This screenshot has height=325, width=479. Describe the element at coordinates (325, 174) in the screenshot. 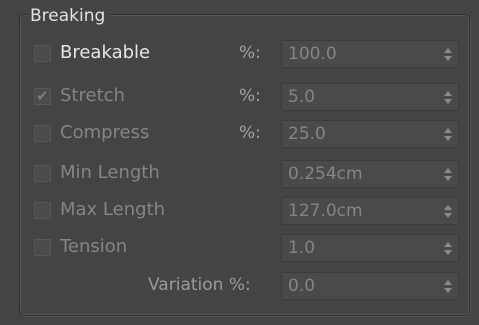

I see `min-length-value: 0.254cm` at that location.